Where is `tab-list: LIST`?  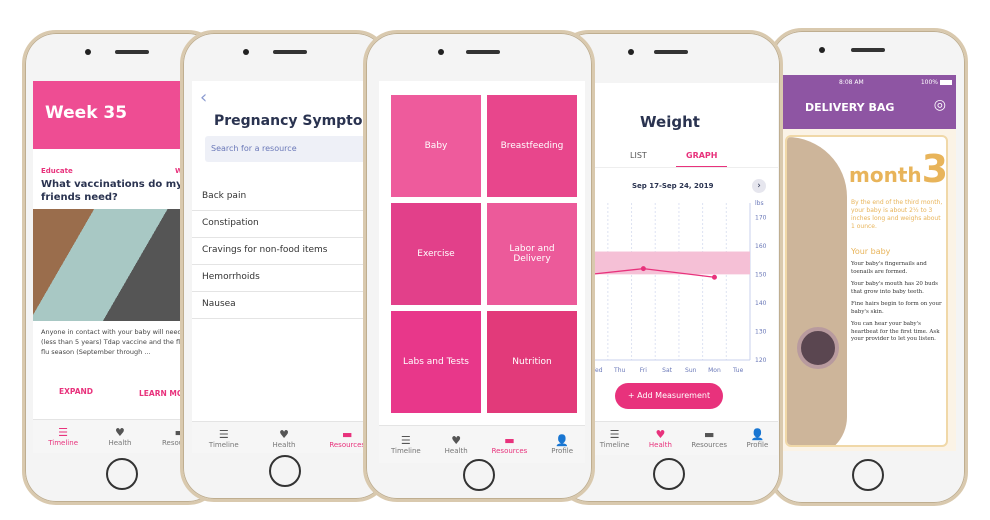
tab-list: LIST is located at coordinates (638, 155).